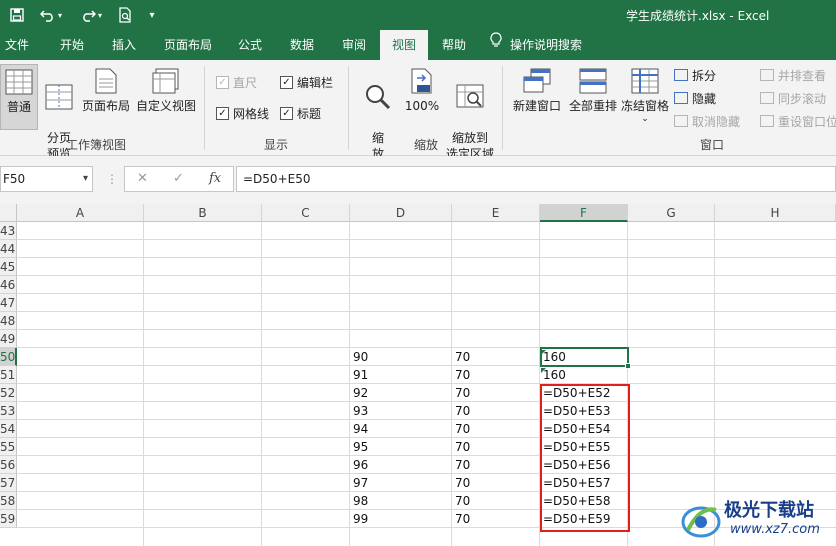 The image size is (836, 546). I want to click on zoom-button: 缩 放, so click(378, 112).